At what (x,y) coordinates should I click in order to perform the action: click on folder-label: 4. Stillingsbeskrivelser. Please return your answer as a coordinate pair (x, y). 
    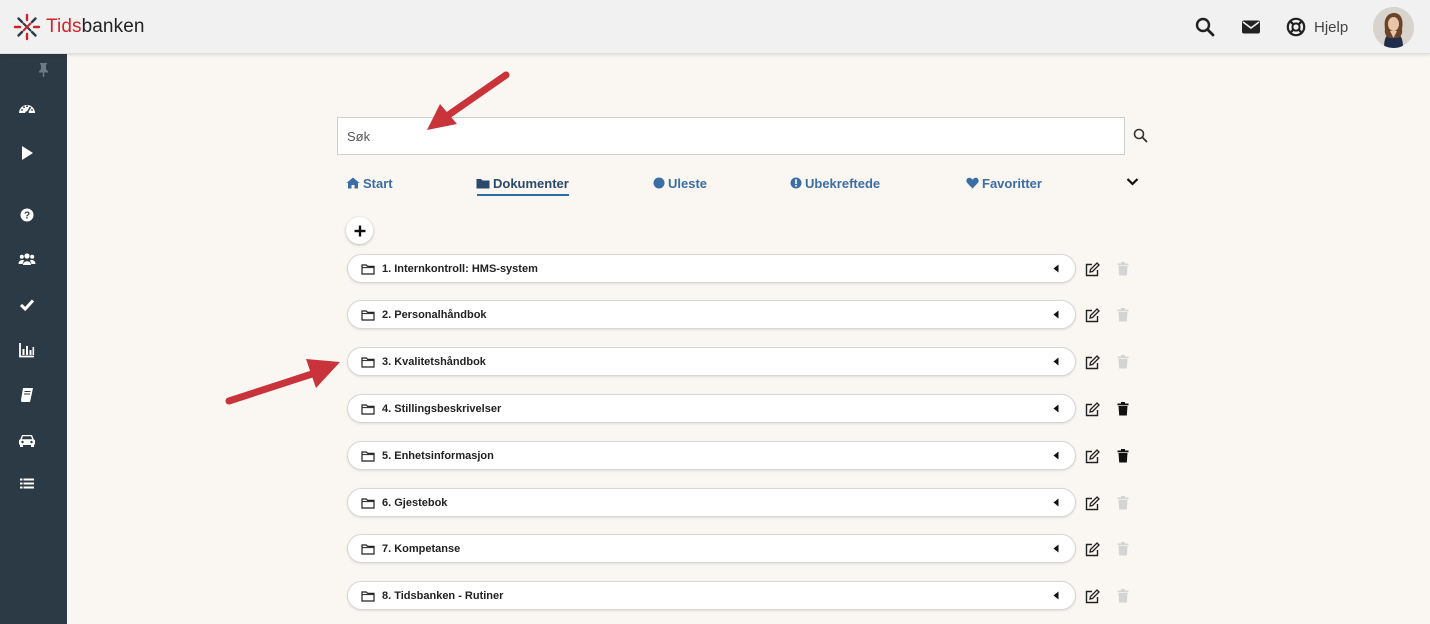
    Looking at the image, I should click on (442, 408).